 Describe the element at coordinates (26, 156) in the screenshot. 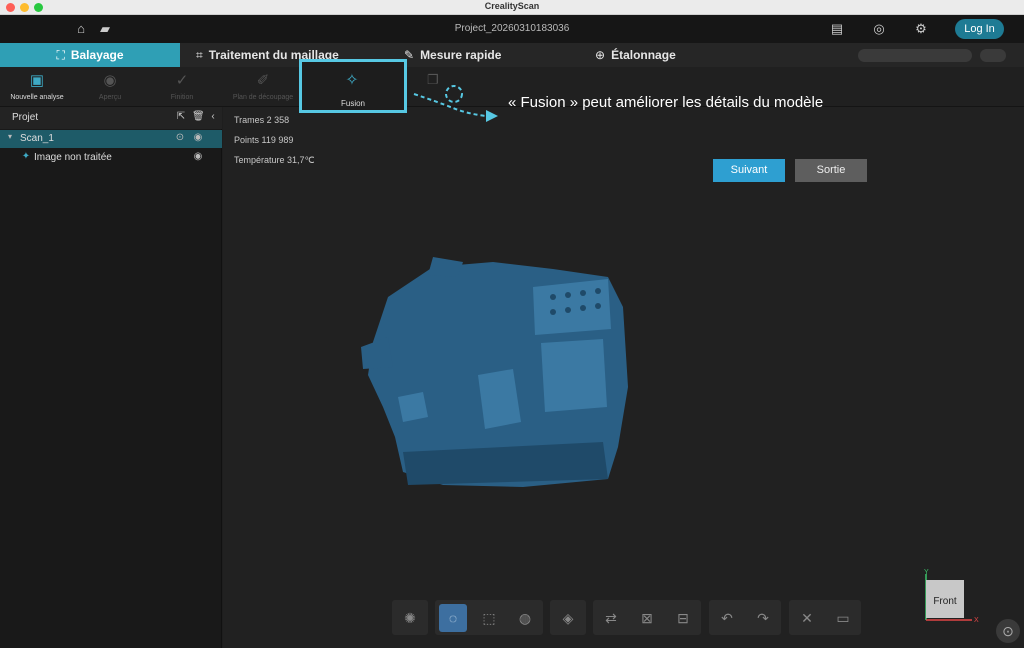

I see `image-icon: ✦` at that location.